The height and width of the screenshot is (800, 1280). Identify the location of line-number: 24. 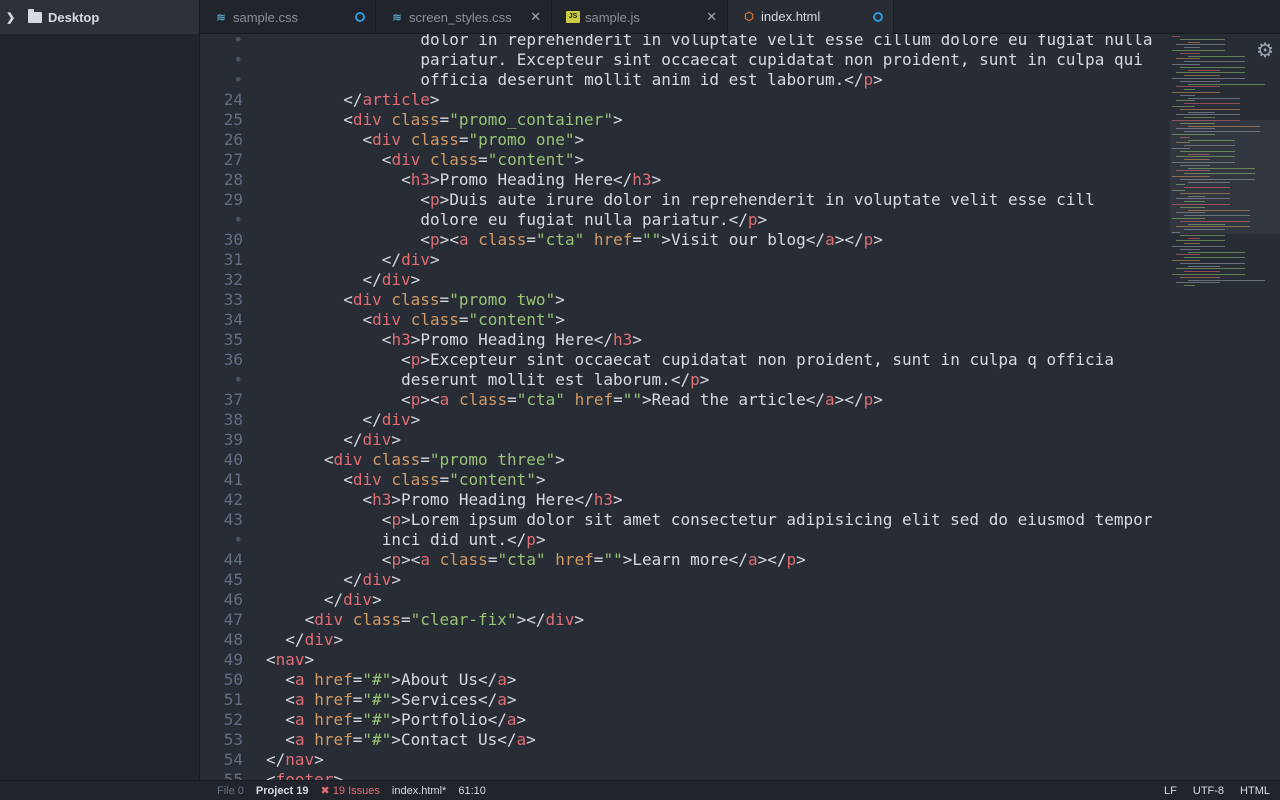
(221, 100).